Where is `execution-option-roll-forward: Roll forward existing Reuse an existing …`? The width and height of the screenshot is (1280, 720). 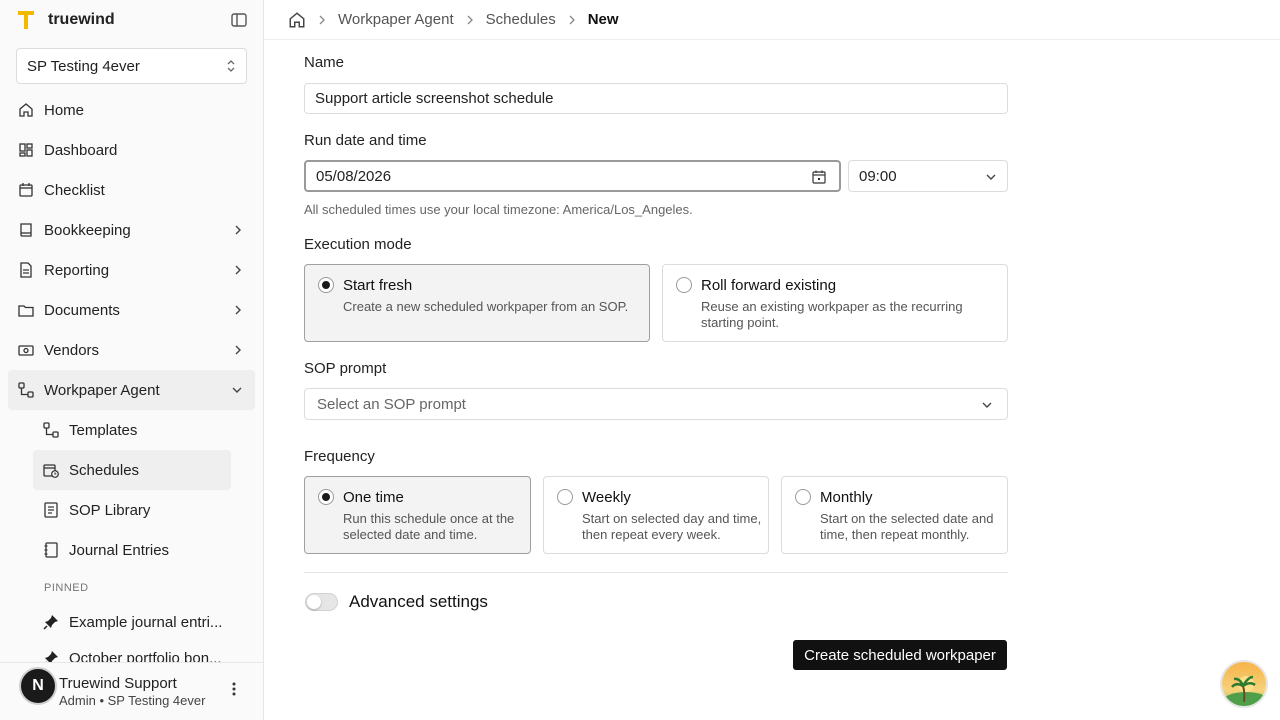
execution-option-roll-forward: Roll forward existing Reuse an existing … is located at coordinates (835, 303).